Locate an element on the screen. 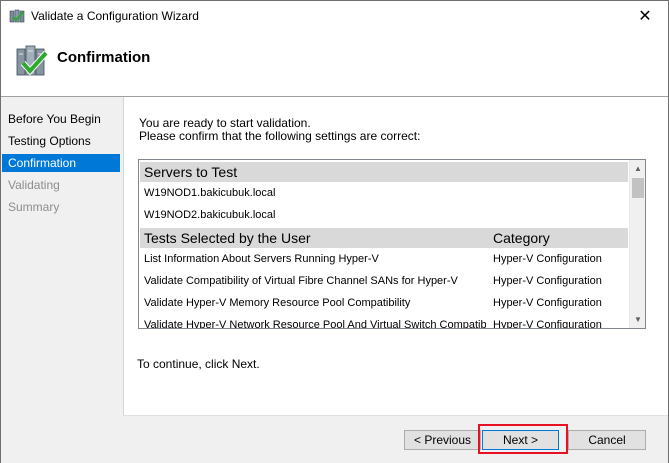 The height and width of the screenshot is (463, 669). vertical-scrollbar: ▲ ▼ is located at coordinates (637, 244).